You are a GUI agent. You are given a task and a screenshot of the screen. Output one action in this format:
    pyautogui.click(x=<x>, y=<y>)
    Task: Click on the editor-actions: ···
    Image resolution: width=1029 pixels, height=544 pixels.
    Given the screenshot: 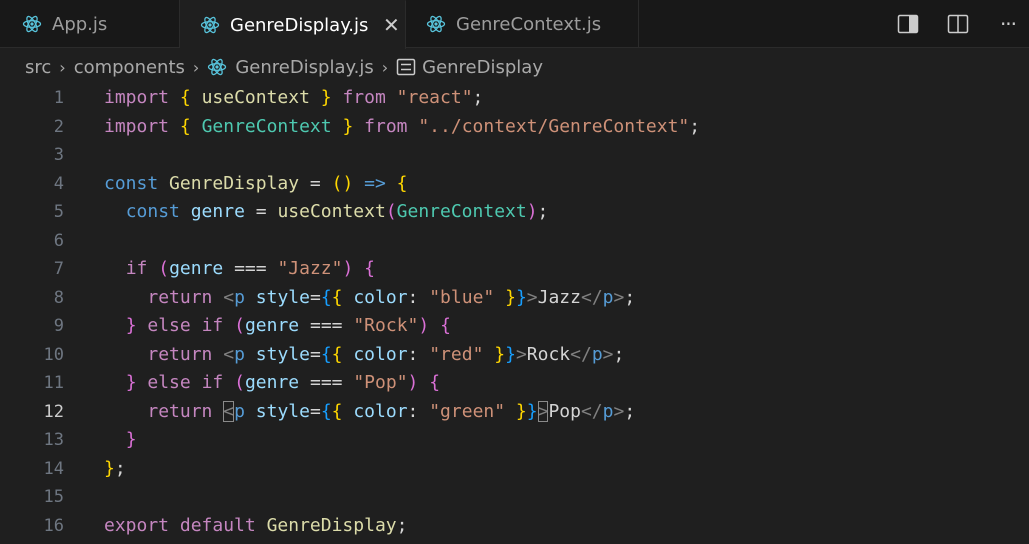 What is the action you would take?
    pyautogui.click(x=950, y=24)
    